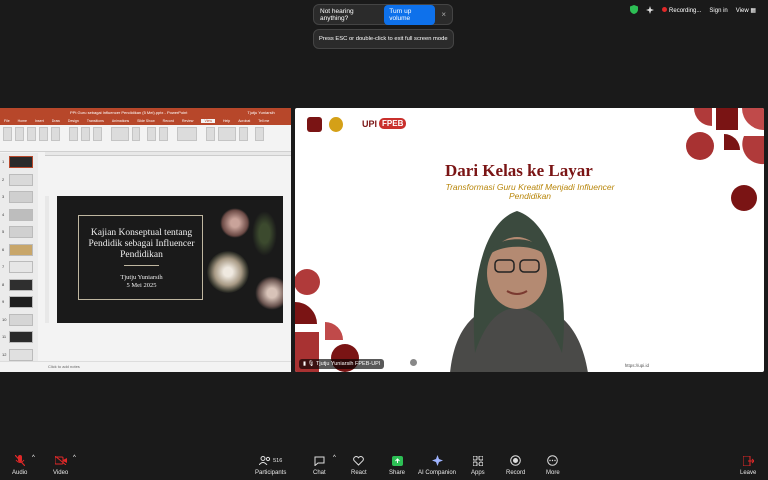 This screenshot has height=480, width=768. I want to click on participant-name-tag: ▮ 🎙 Tjutju Yuniarsih FPEB-UPI, so click(342, 364).